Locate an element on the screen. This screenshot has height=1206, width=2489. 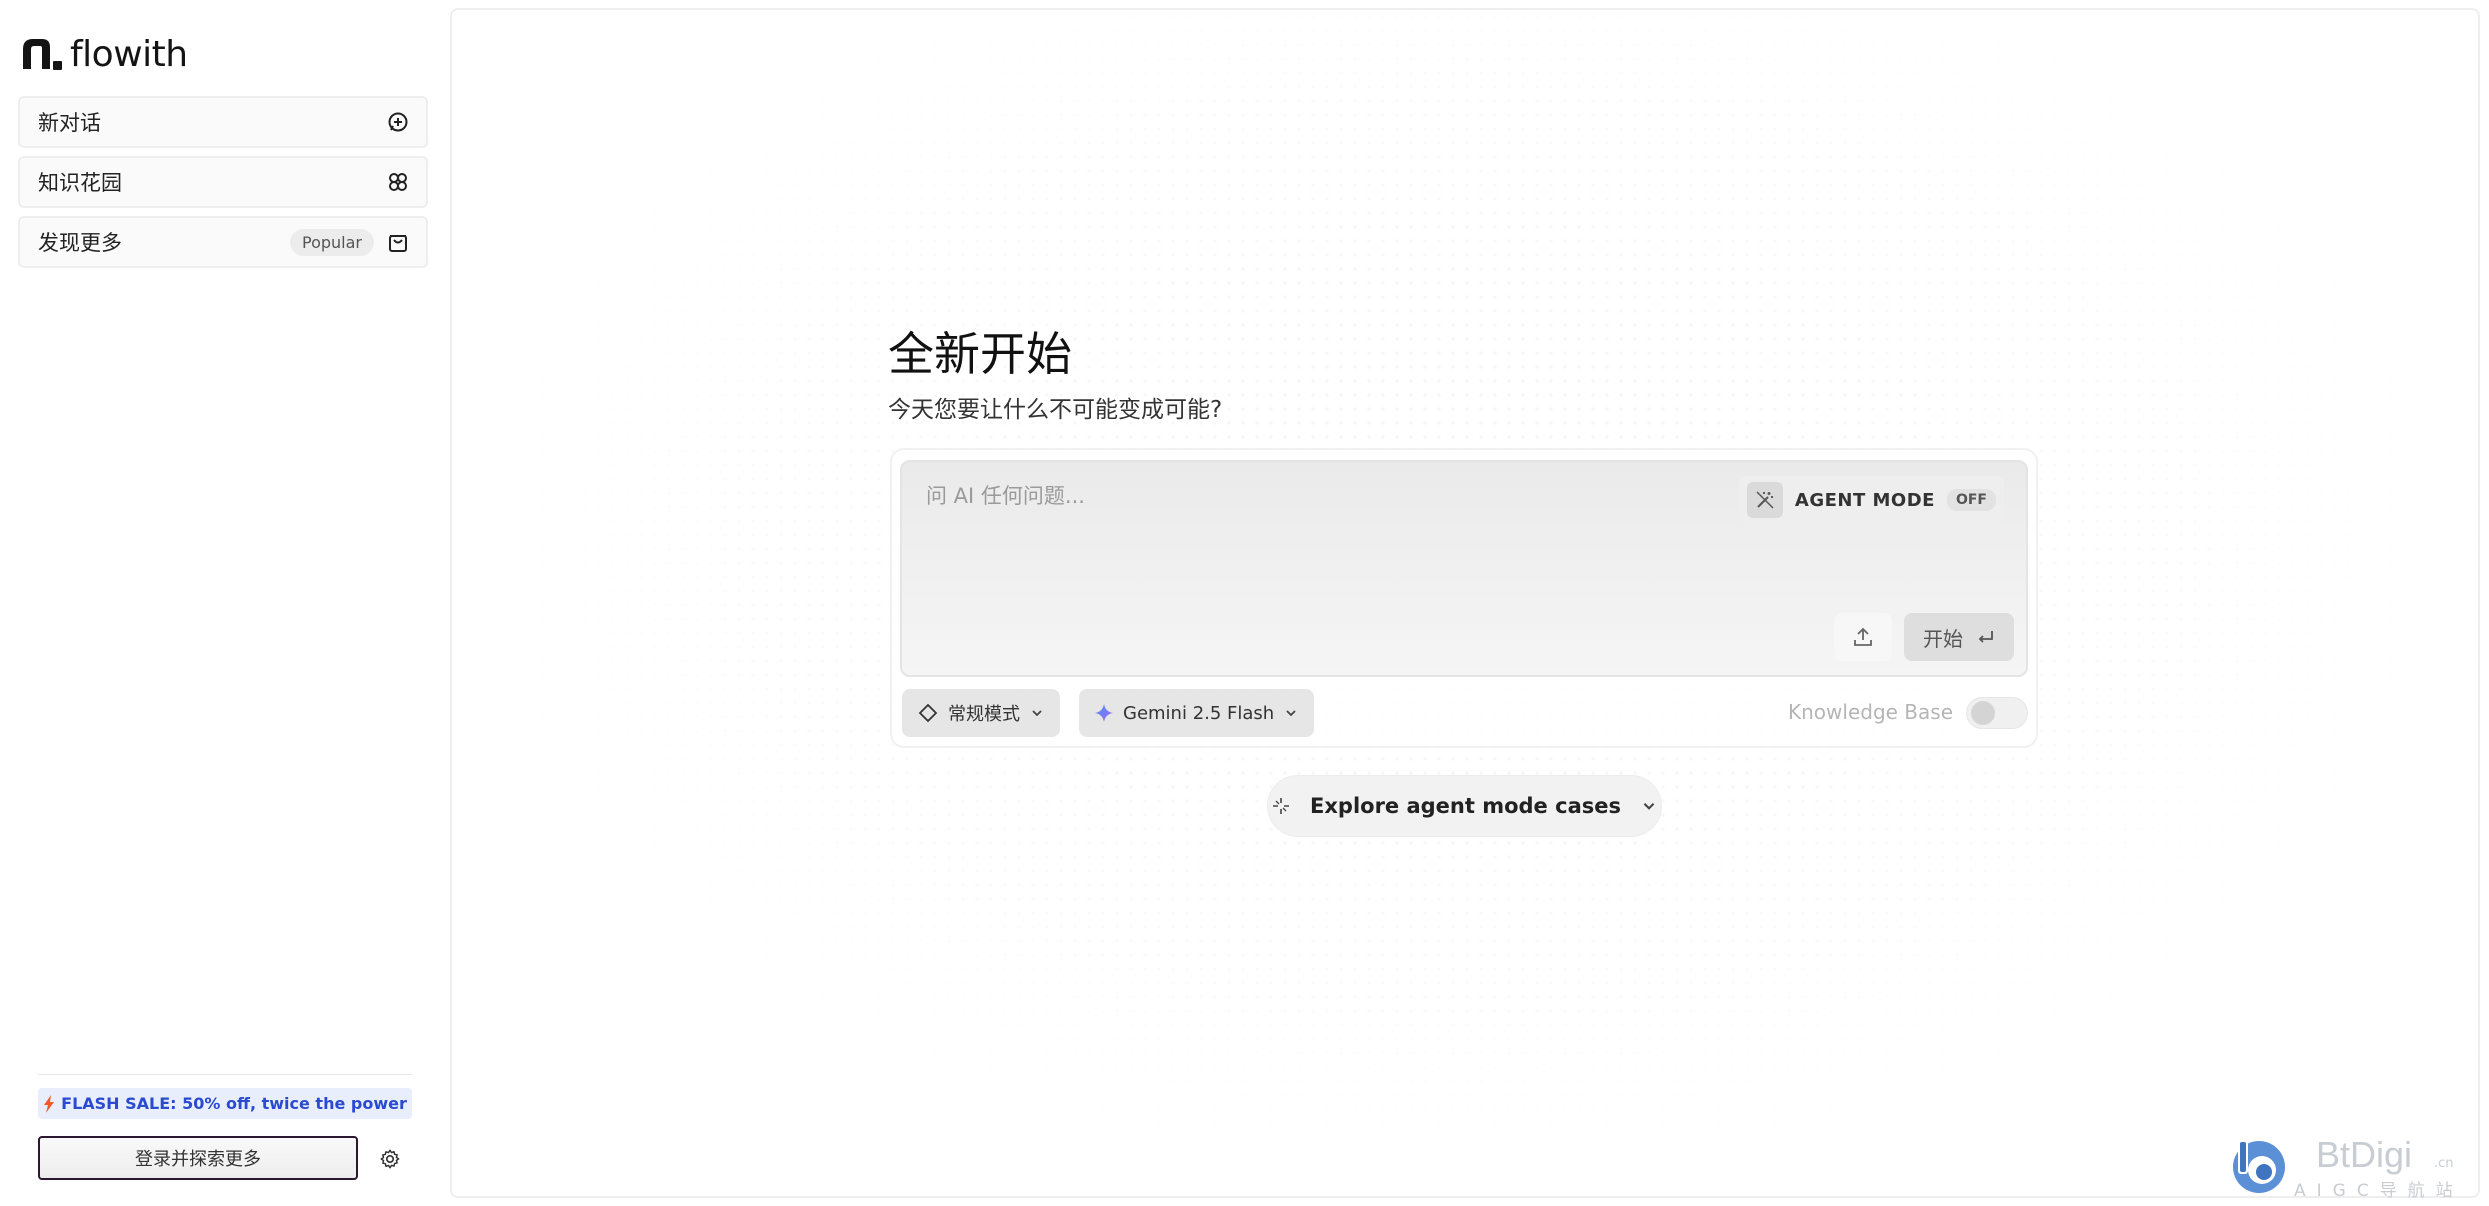
watermark-suffix: .cn is located at coordinates (2444, 1163).